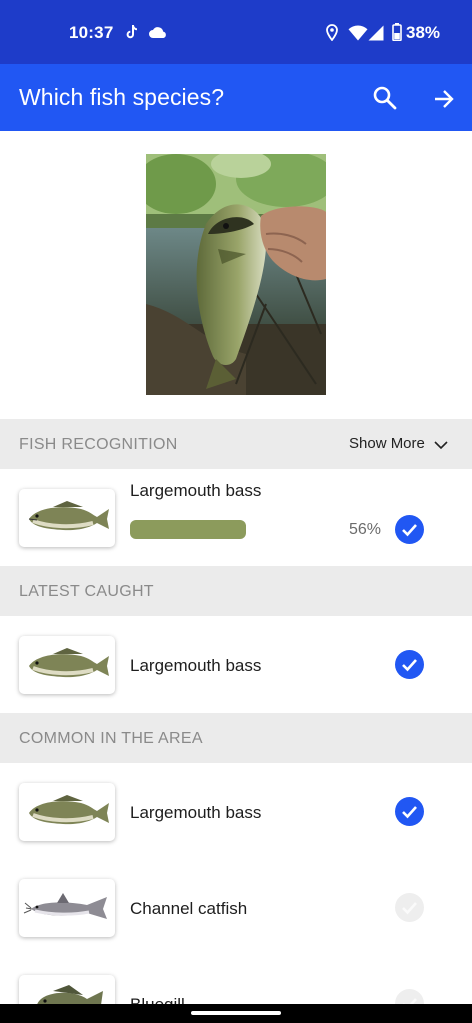 Image resolution: width=472 pixels, height=1023 pixels. I want to click on section-title: LATEST CAUGHT, so click(86, 591).